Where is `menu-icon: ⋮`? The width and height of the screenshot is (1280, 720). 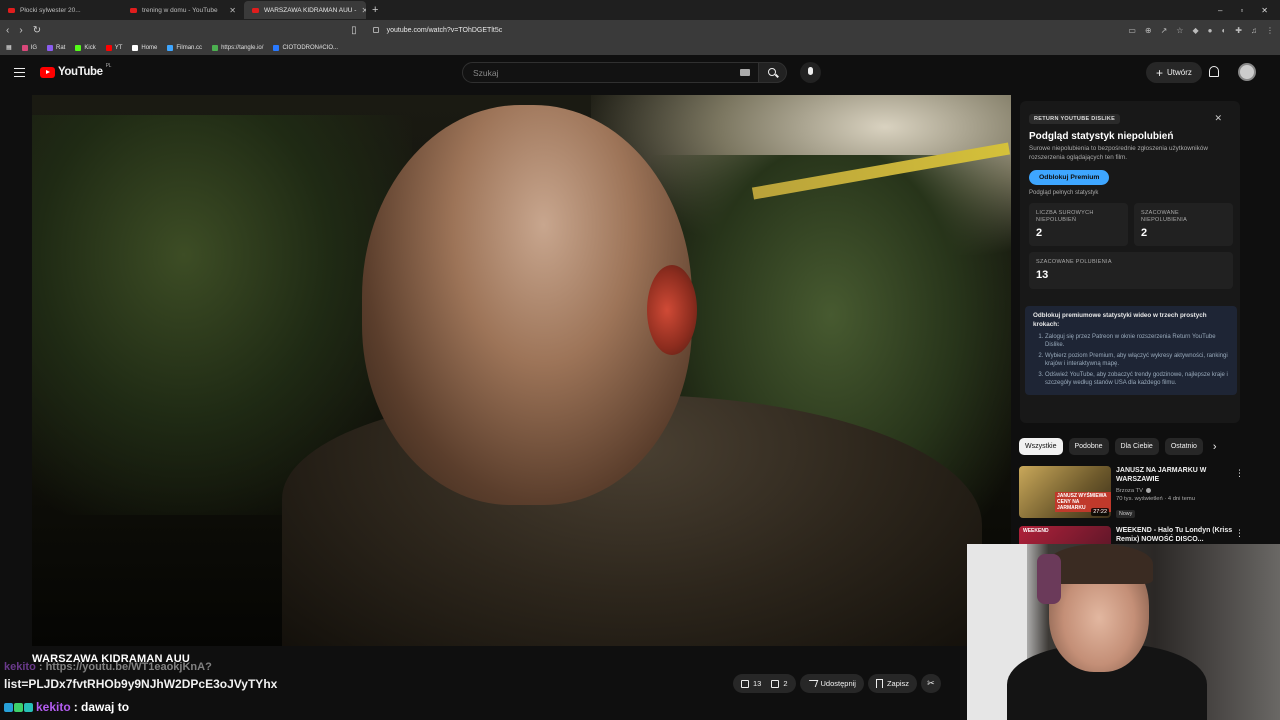
menu-icon: ⋮ is located at coordinates (1270, 30).